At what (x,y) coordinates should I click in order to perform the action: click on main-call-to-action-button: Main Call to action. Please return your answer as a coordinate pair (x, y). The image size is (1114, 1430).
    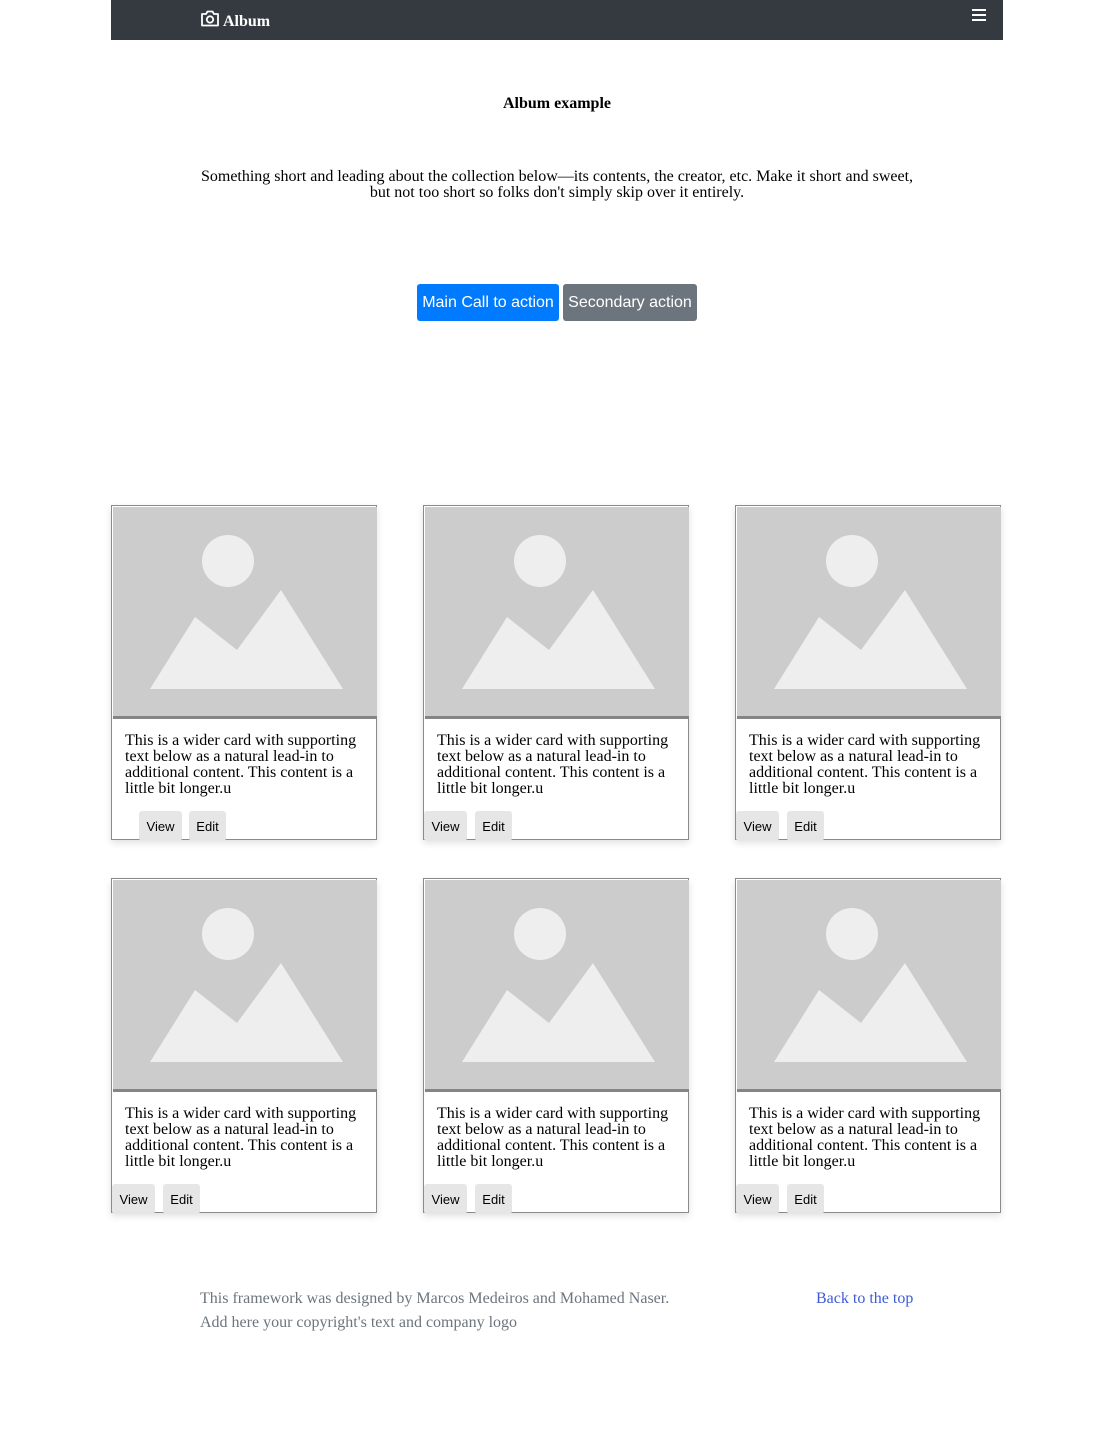
    Looking at the image, I should click on (488, 302).